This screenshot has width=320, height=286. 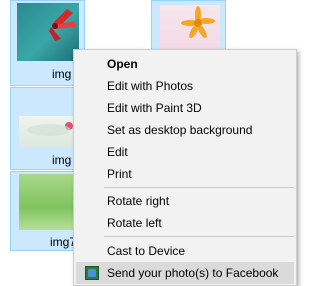 What do you see at coordinates (185, 64) in the screenshot?
I see `menu-item-open: Open` at bounding box center [185, 64].